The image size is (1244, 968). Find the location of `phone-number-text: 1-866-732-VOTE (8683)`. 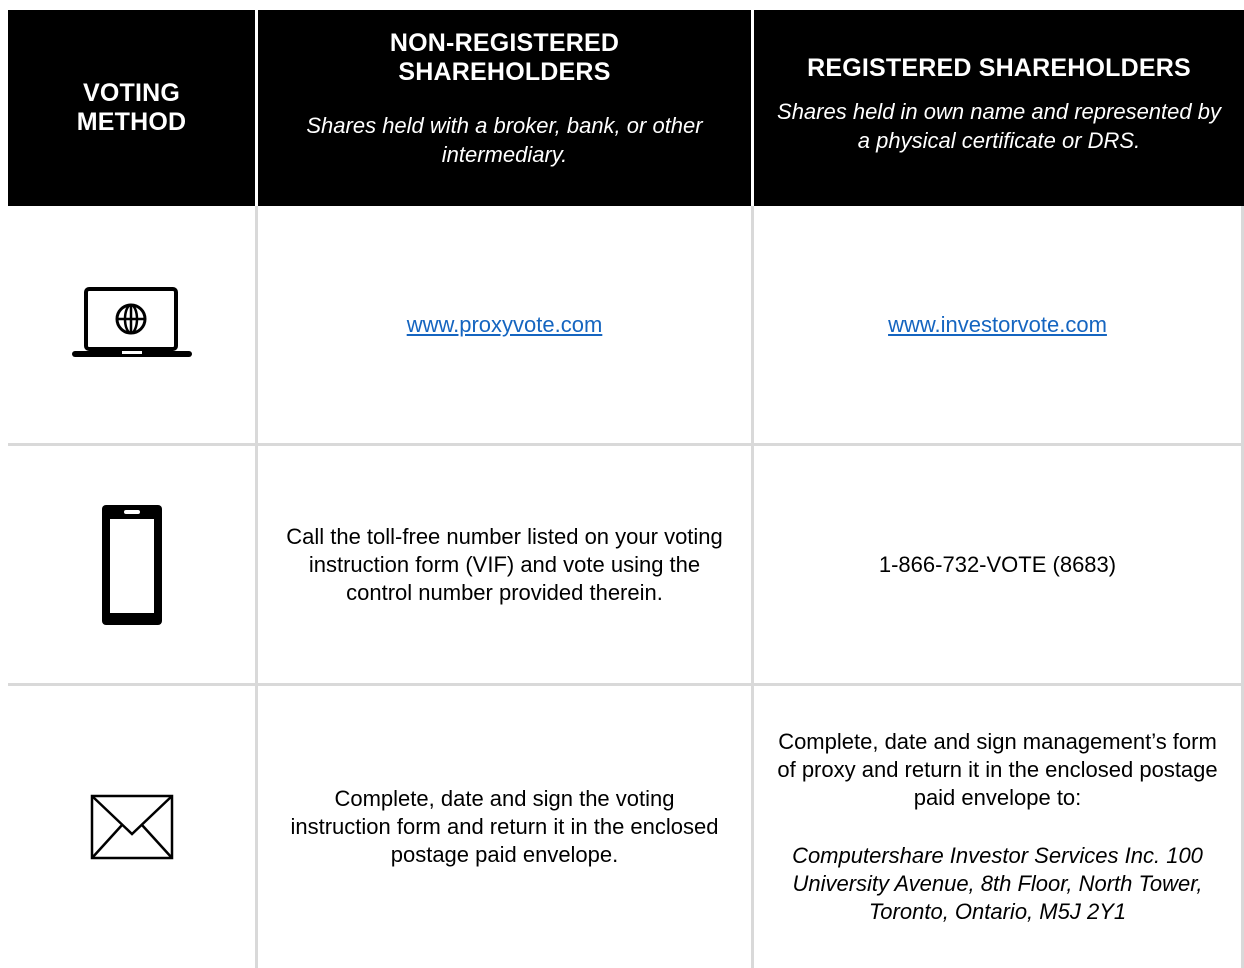

phone-number-text: 1-866-732-VOTE (8683) is located at coordinates (997, 564).